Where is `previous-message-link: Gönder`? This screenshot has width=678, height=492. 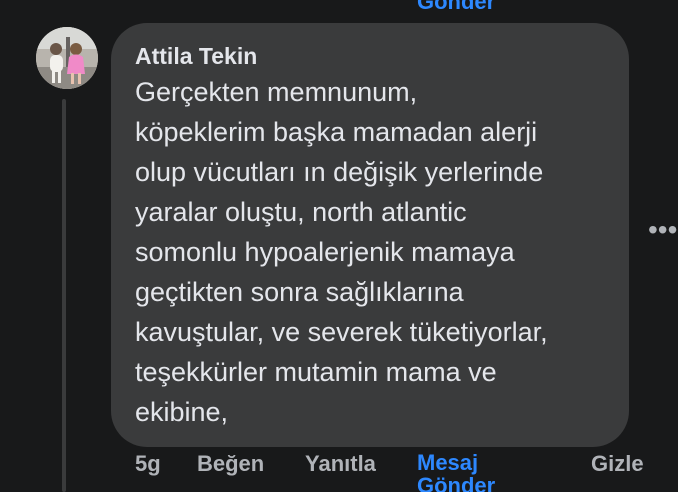 previous-message-link: Gönder is located at coordinates (456, 6).